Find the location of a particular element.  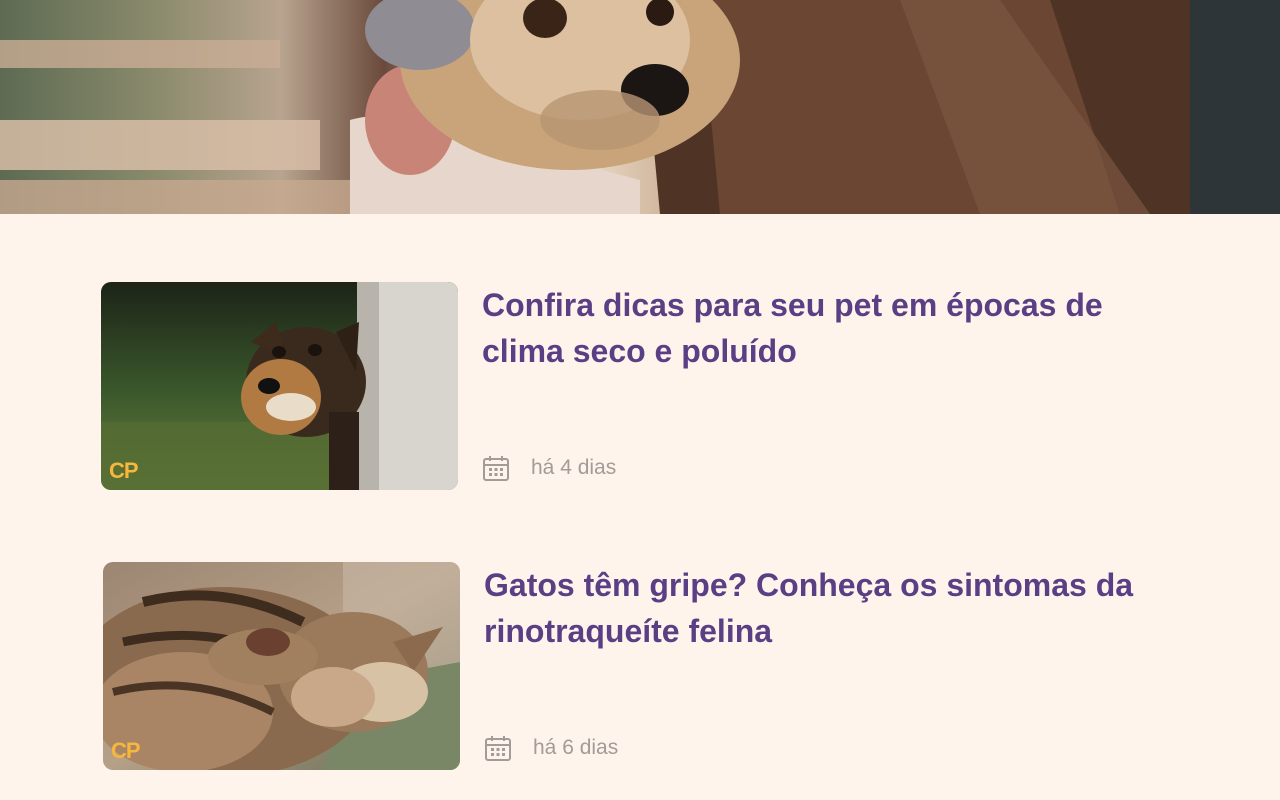

article-date: há 6 dias is located at coordinates (576, 747).